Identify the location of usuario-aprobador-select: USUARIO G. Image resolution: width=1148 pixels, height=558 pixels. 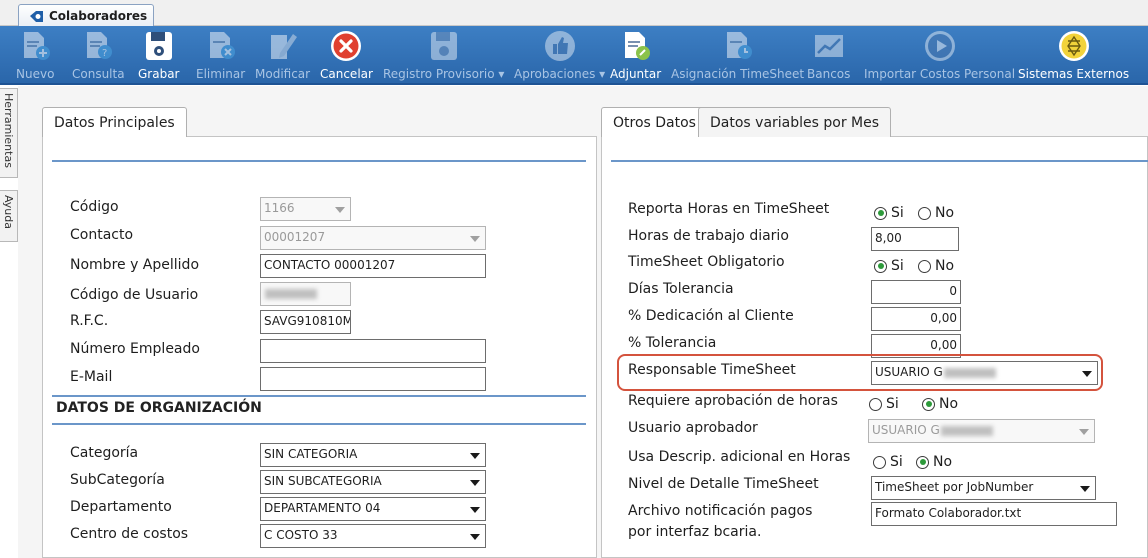
(981, 431).